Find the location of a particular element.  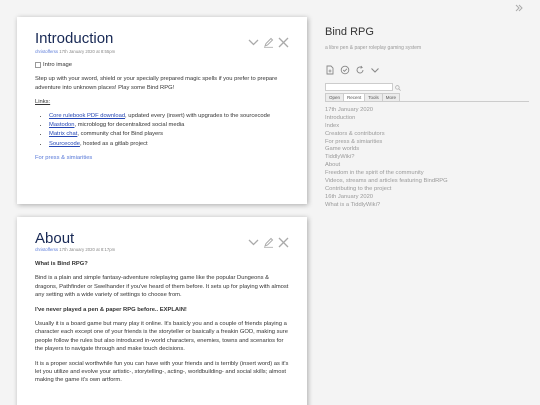

list-item: Sourcecode, hosted as a gitlab project is located at coordinates (171, 144).